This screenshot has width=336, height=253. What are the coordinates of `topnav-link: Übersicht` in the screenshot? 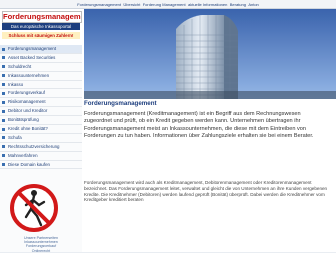 It's located at (131, 4).